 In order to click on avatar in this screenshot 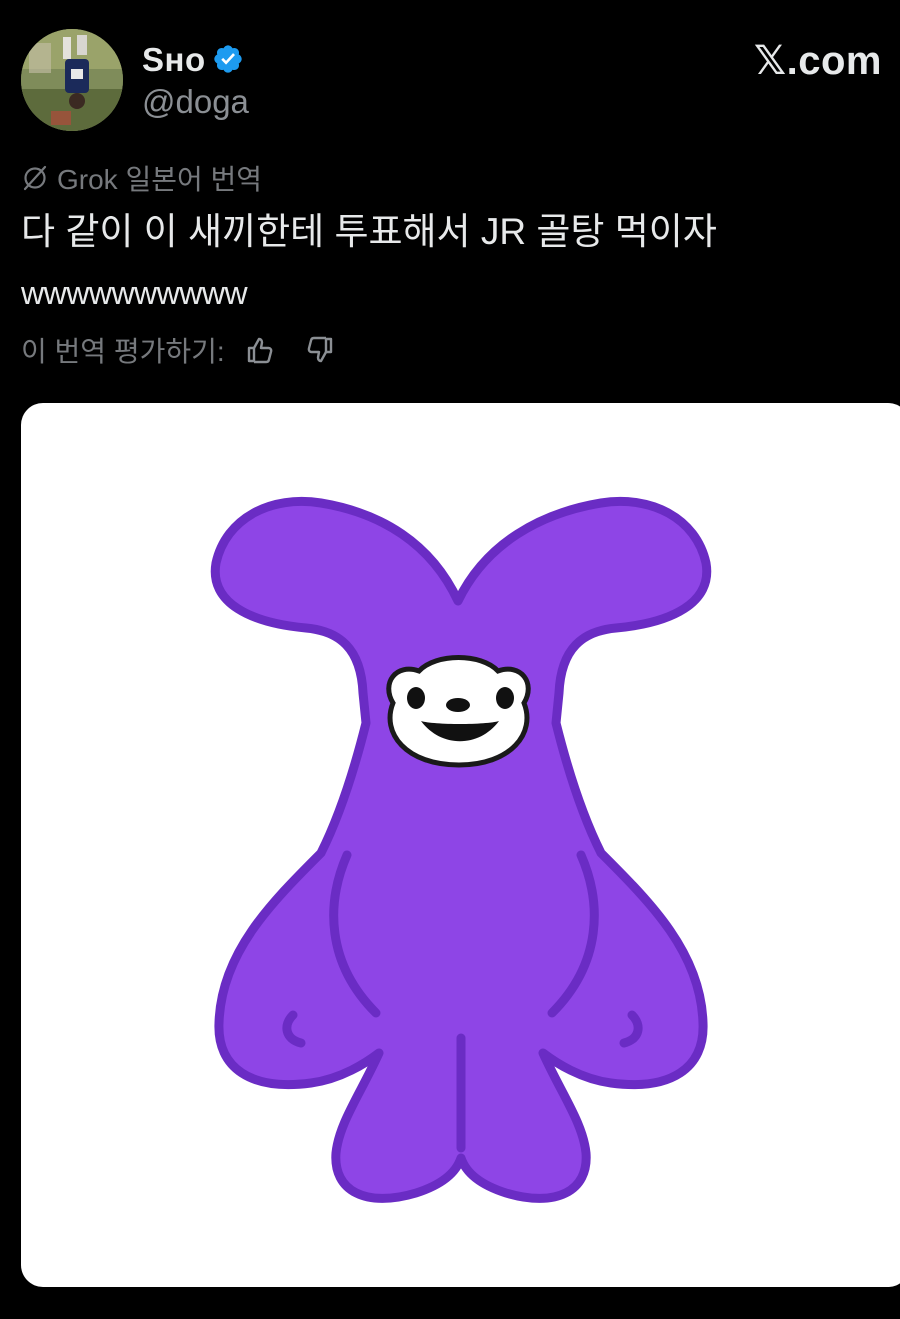, I will do `click(72, 80)`.